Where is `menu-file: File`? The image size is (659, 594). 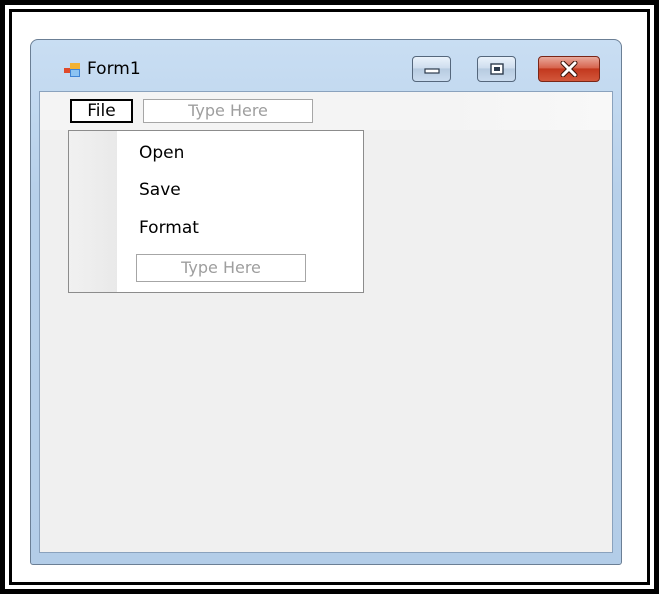 menu-file: File is located at coordinates (101, 111).